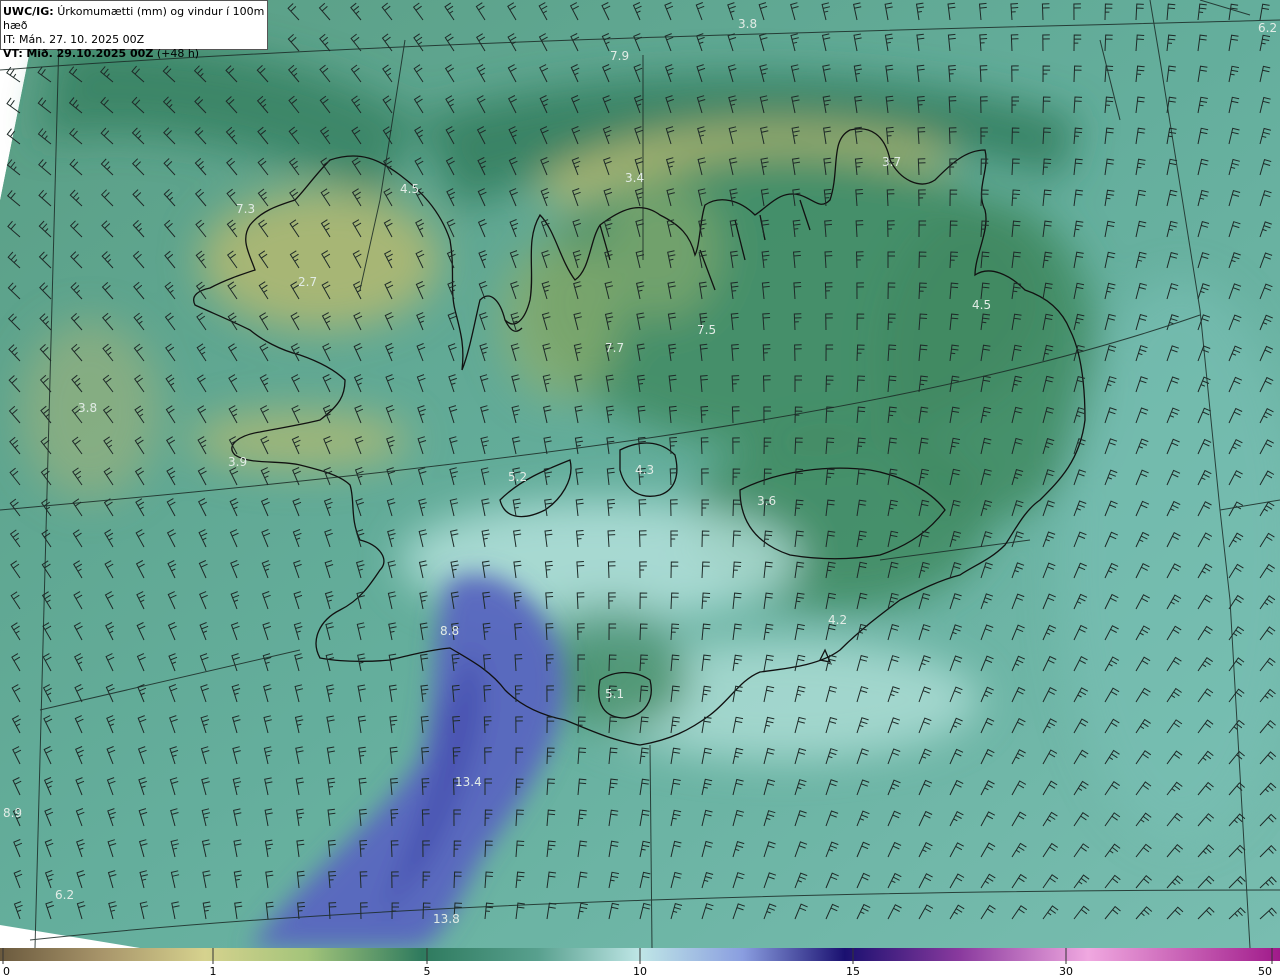 This screenshot has width=1280, height=978. Describe the element at coordinates (81, 39) in the screenshot. I see `init-time-value: Mán. 27. 10. 2025 00Z` at that location.